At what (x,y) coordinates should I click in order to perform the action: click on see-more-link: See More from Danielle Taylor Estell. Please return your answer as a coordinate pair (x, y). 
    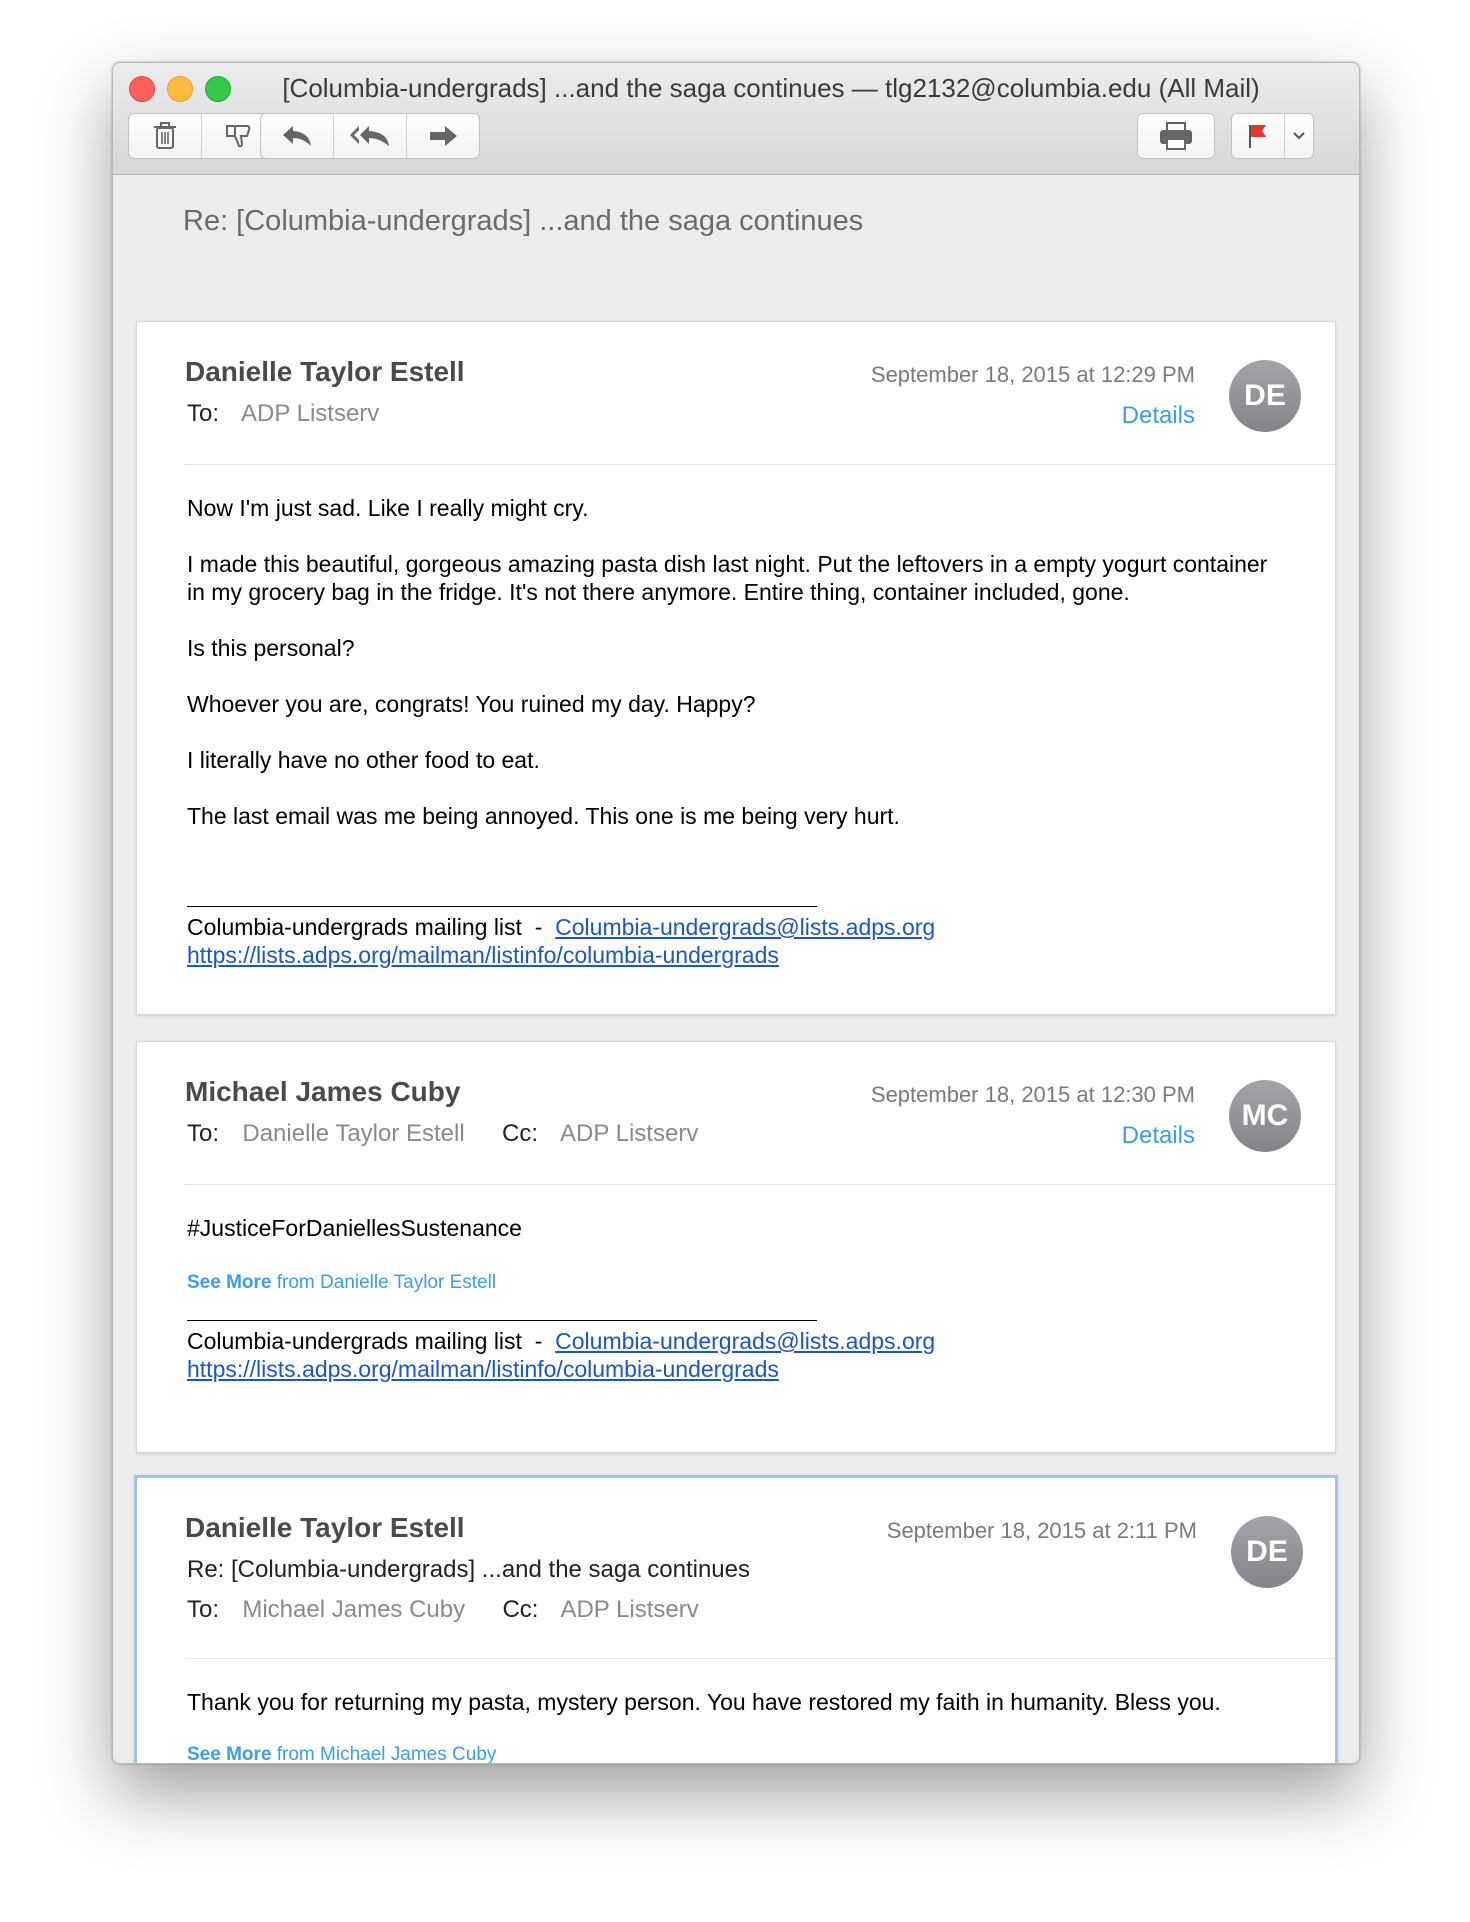
    Looking at the image, I should click on (341, 1283).